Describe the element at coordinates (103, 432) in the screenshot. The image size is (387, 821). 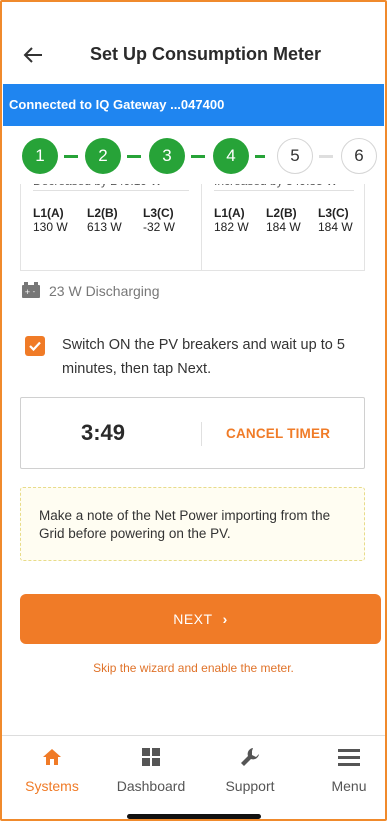
I see `timer-countdown: 3:49` at that location.